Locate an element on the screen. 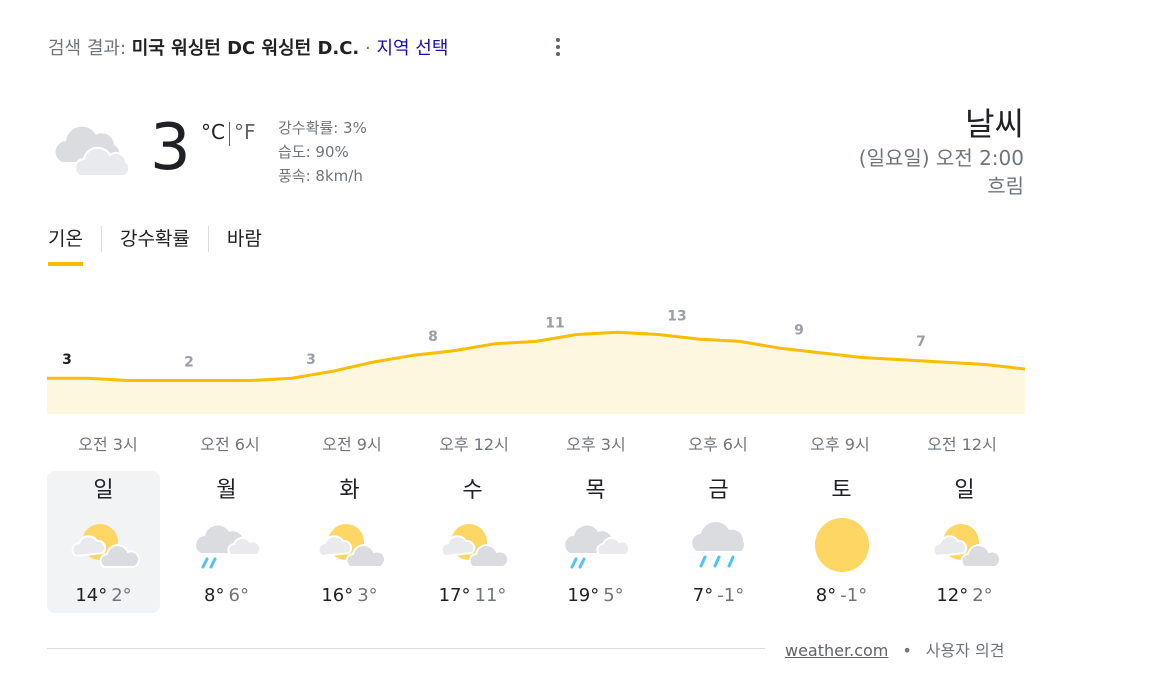 This screenshot has height=677, width=1152. day-name: 화 is located at coordinates (349, 490).